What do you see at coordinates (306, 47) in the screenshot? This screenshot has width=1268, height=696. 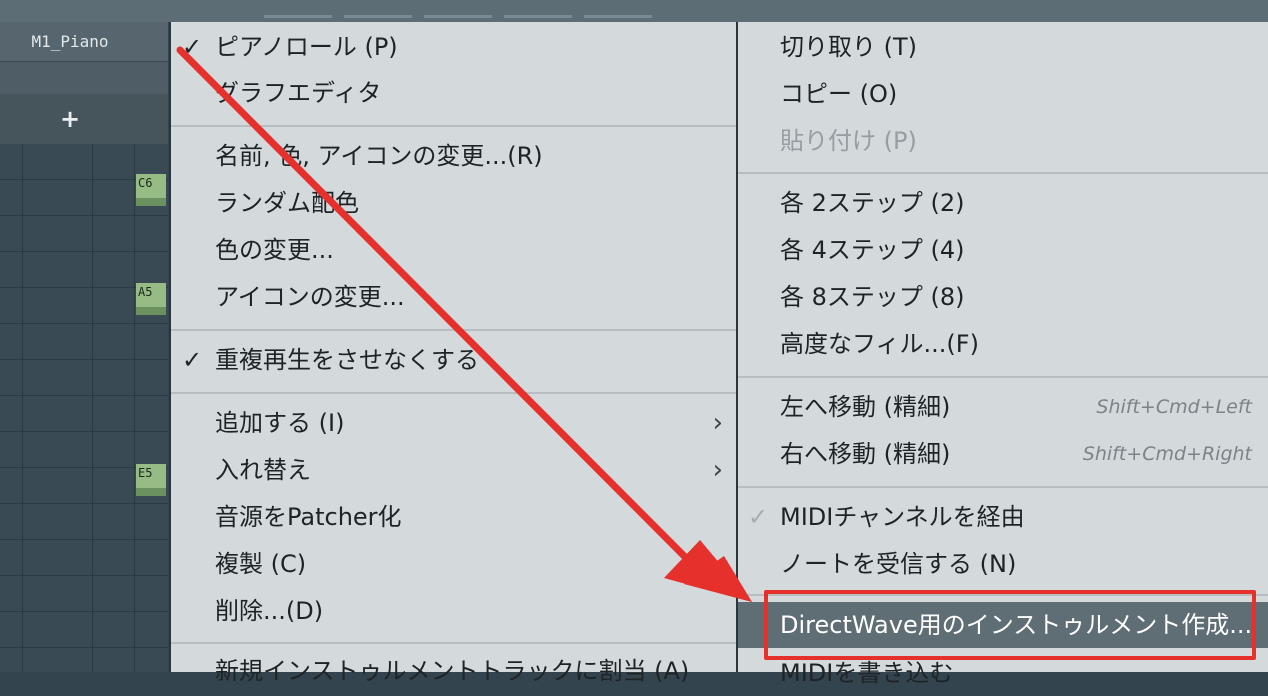 I see `menu-item-label: ピアノロール (P)` at bounding box center [306, 47].